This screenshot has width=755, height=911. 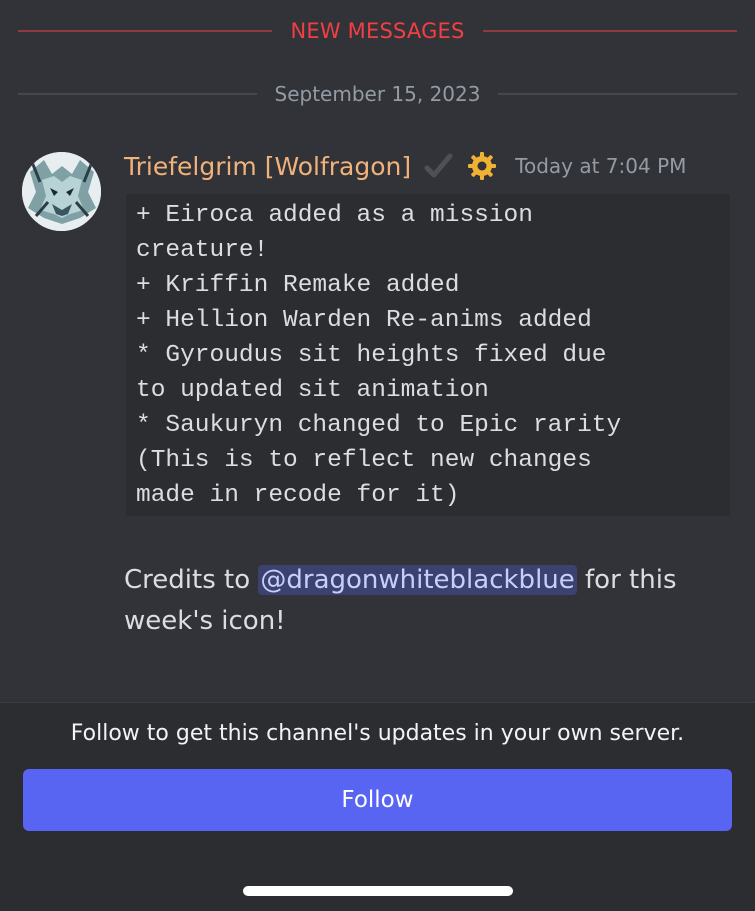 What do you see at coordinates (298, 495) in the screenshot?
I see `code-line: made in recode for it)` at bounding box center [298, 495].